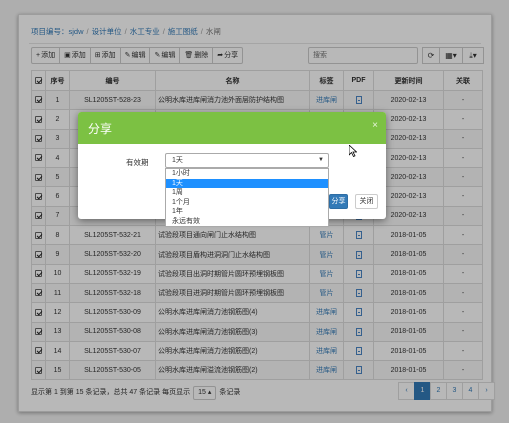 The image size is (509, 423). Describe the element at coordinates (100, 129) in the screenshot. I see `dialog-title: 分享` at that location.